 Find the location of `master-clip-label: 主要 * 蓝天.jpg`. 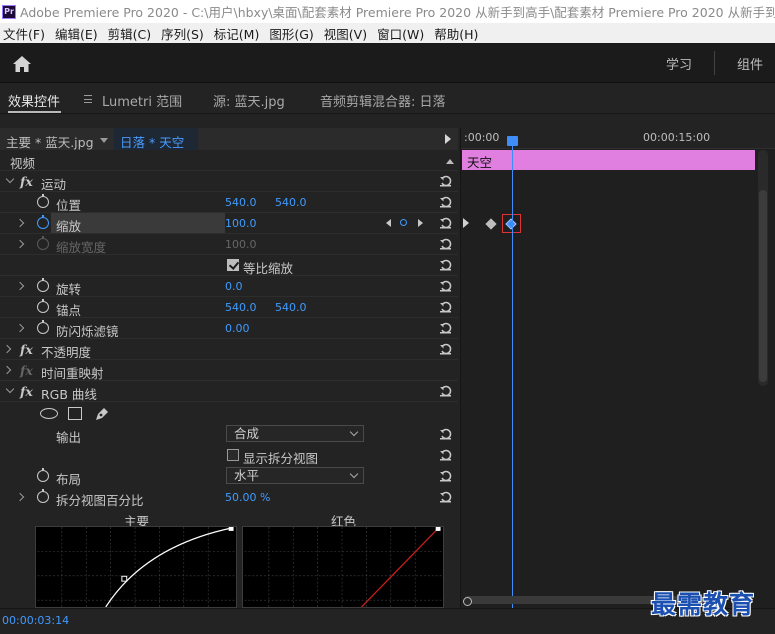

master-clip-label: 主要 * 蓝天.jpg is located at coordinates (50, 141).